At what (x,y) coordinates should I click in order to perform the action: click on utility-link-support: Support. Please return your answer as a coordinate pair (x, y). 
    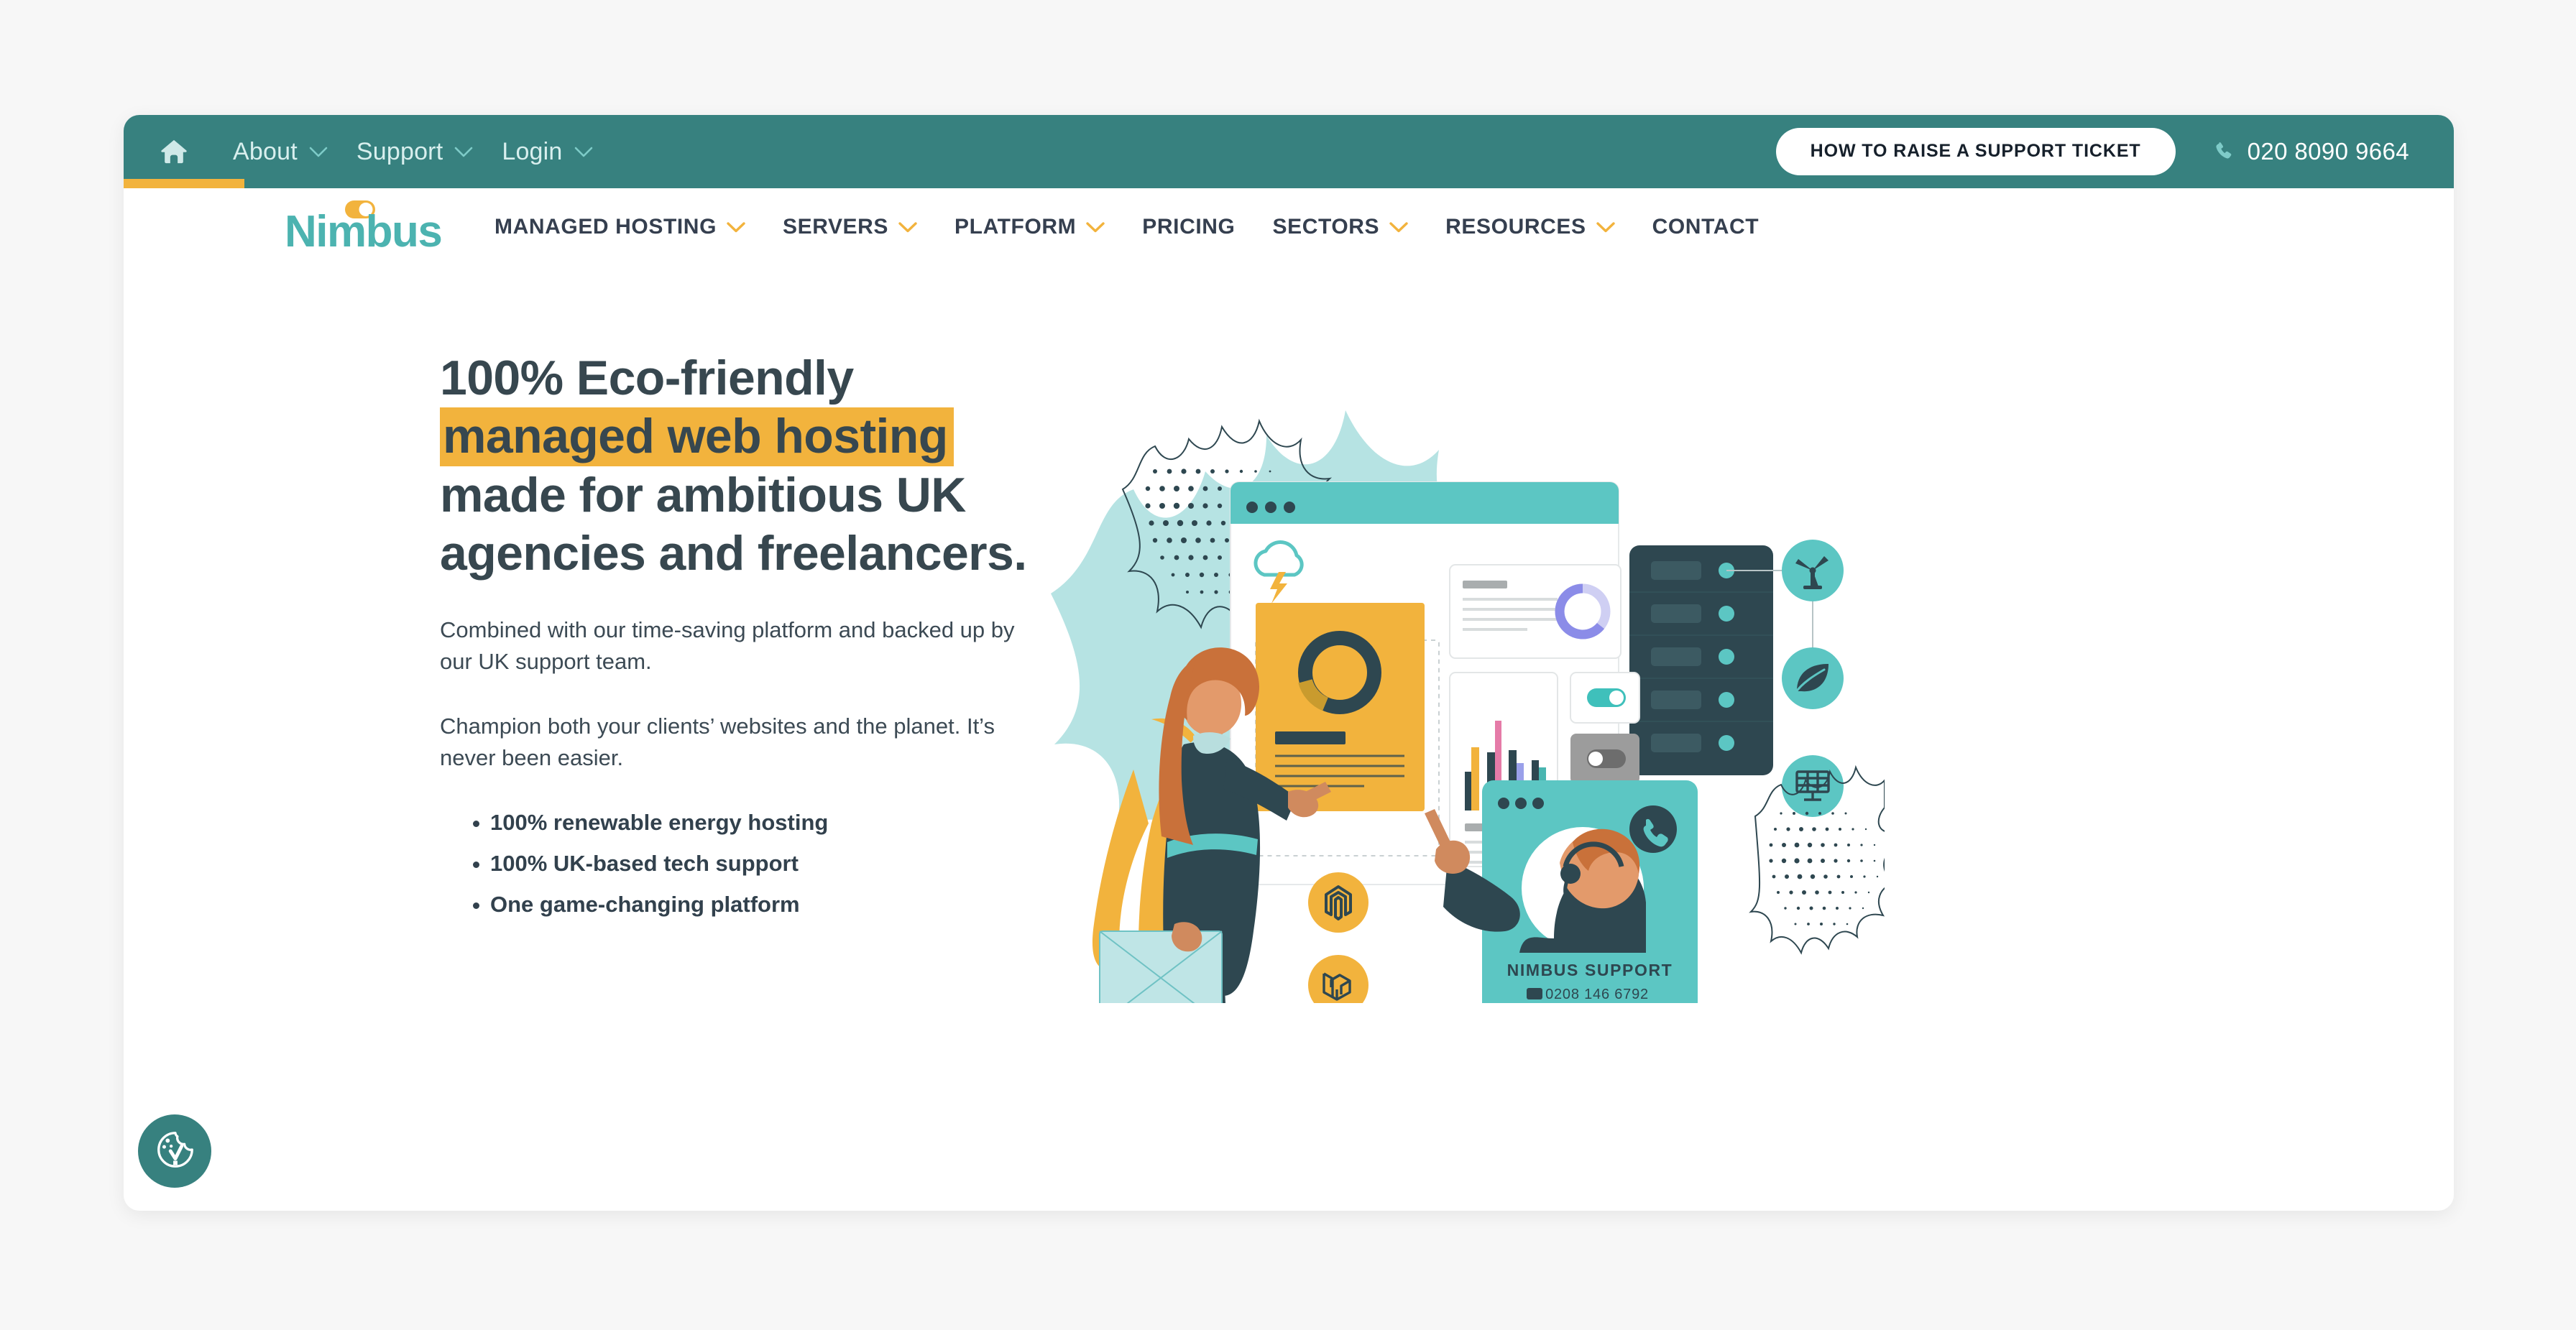
    Looking at the image, I should click on (416, 151).